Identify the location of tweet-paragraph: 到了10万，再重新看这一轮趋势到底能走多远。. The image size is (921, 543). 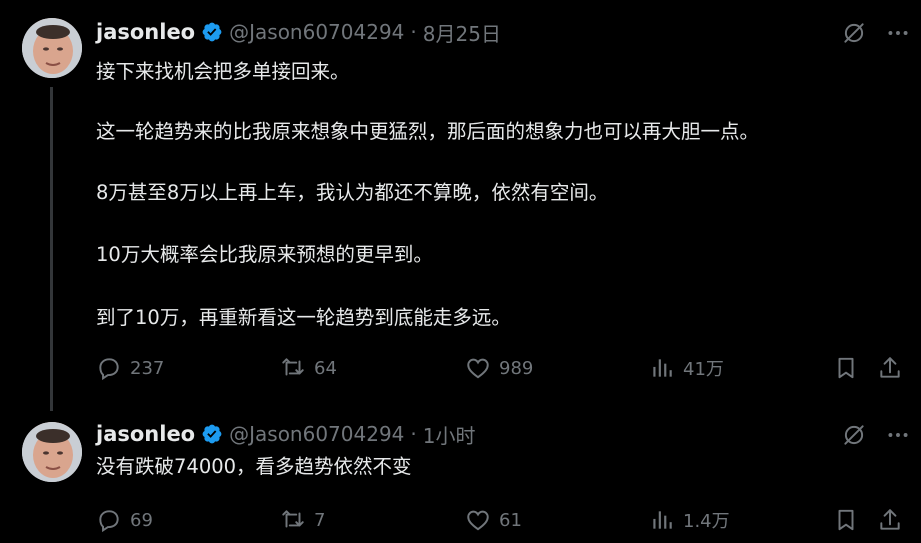
(303, 317).